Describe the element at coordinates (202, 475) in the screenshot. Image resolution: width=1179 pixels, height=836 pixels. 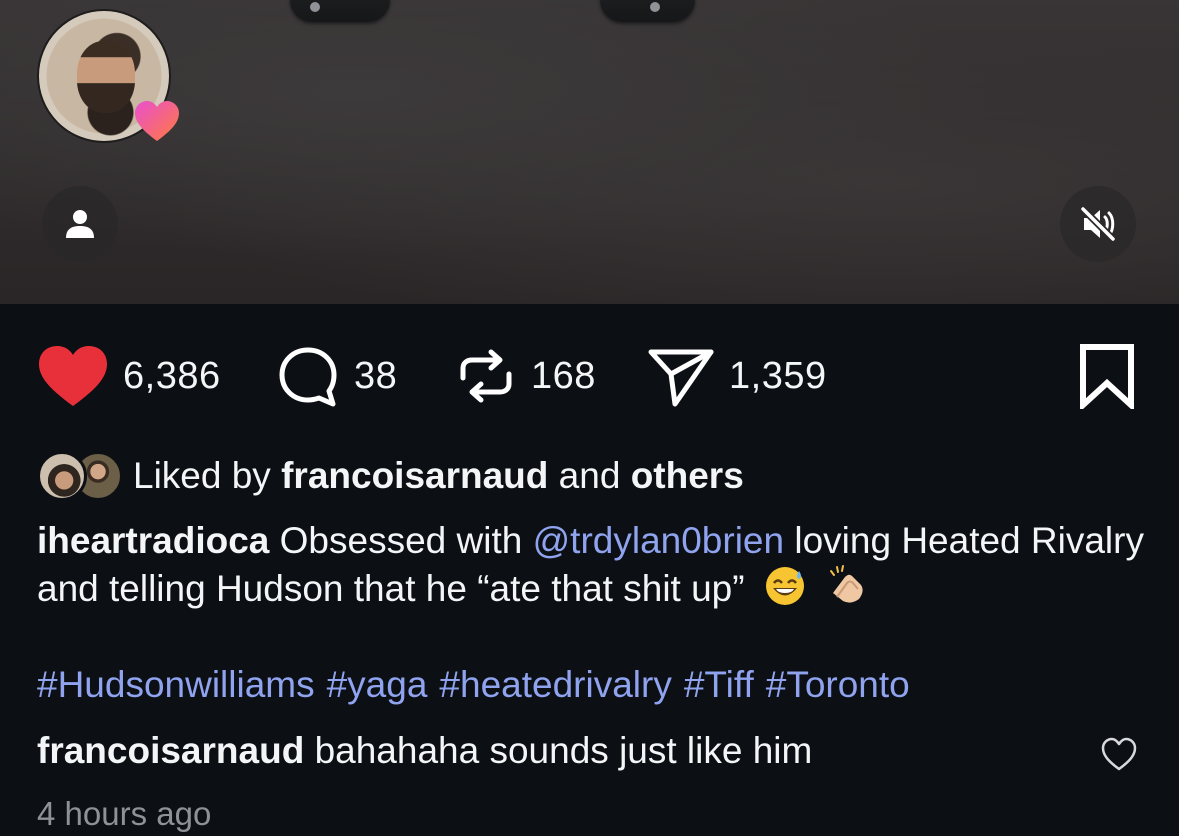
I see `liked-by-prefix: Liked by` at that location.